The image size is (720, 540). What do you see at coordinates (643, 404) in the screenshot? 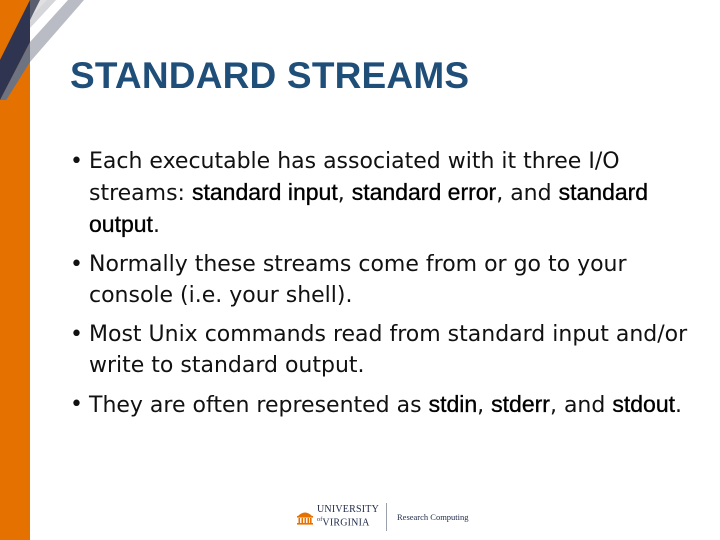
I see `keyword-text: stdout` at bounding box center [643, 404].